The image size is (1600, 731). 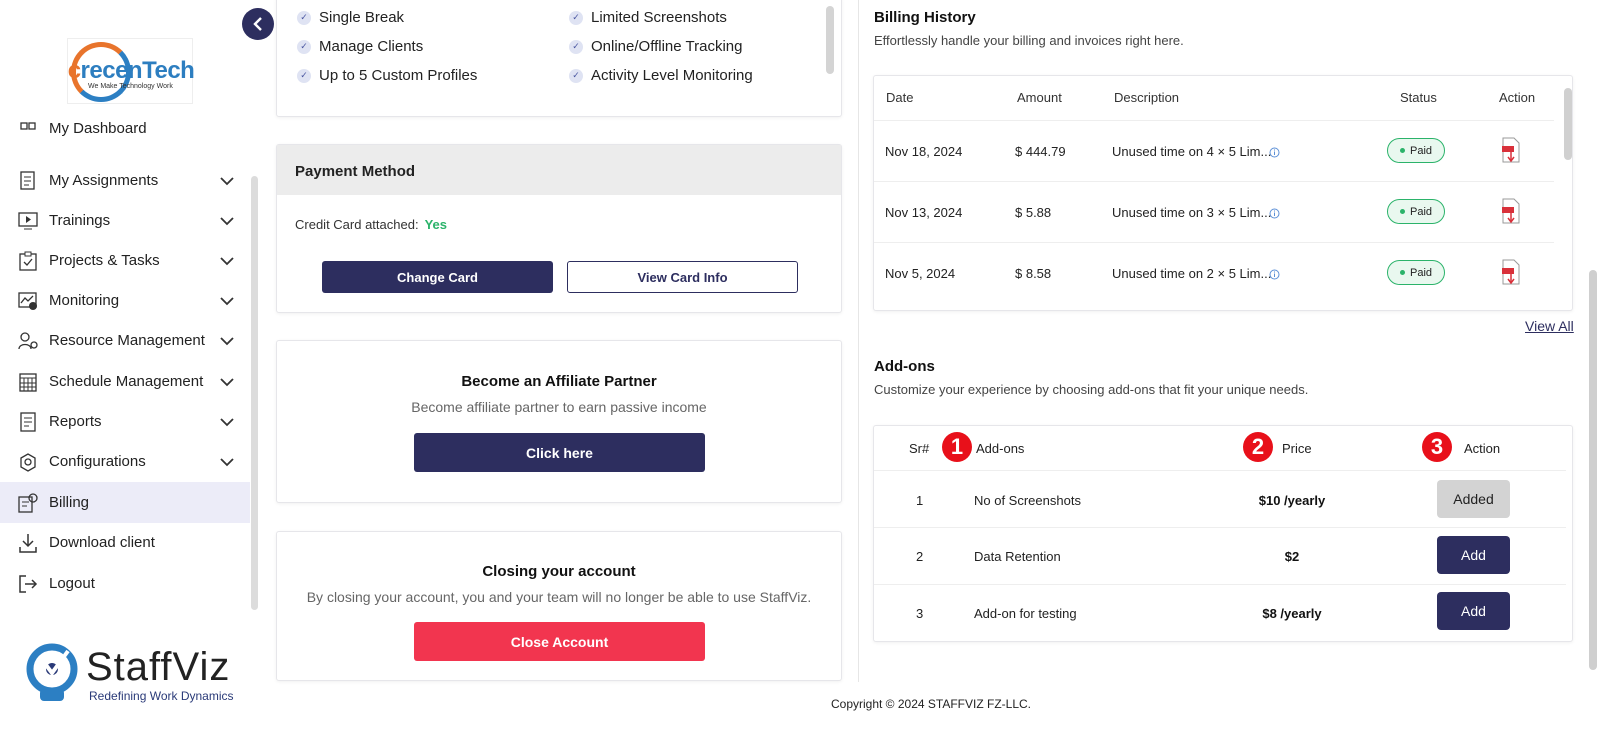 I want to click on sidebar-item-label: Billing, so click(x=69, y=502).